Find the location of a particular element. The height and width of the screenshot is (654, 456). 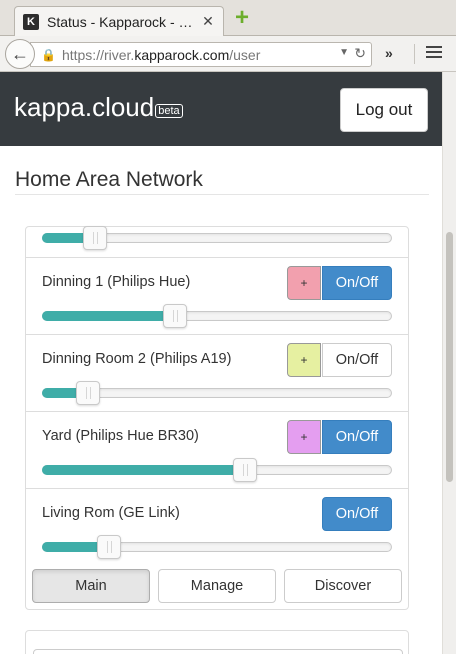

device-name: Yard (Philips Hue BR30) is located at coordinates (120, 436).